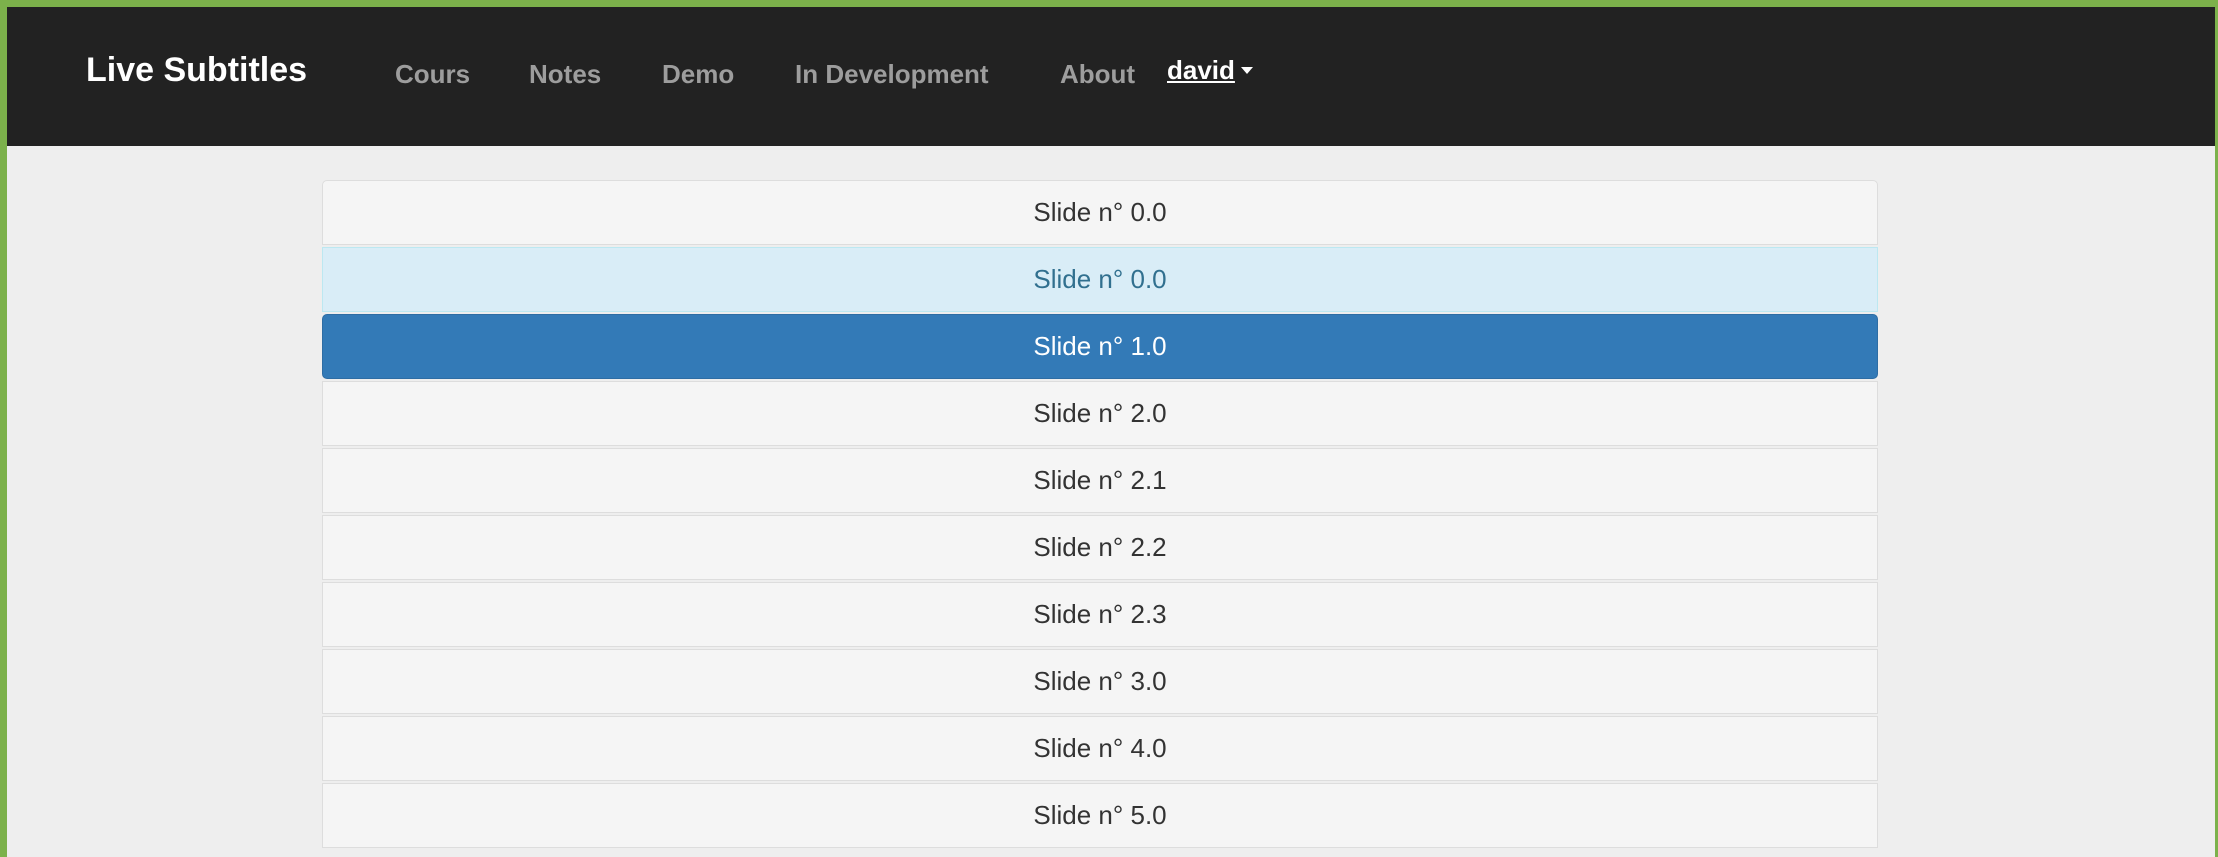 The image size is (2218, 857). Describe the element at coordinates (432, 74) in the screenshot. I see `nav-link-cours: Cours` at that location.